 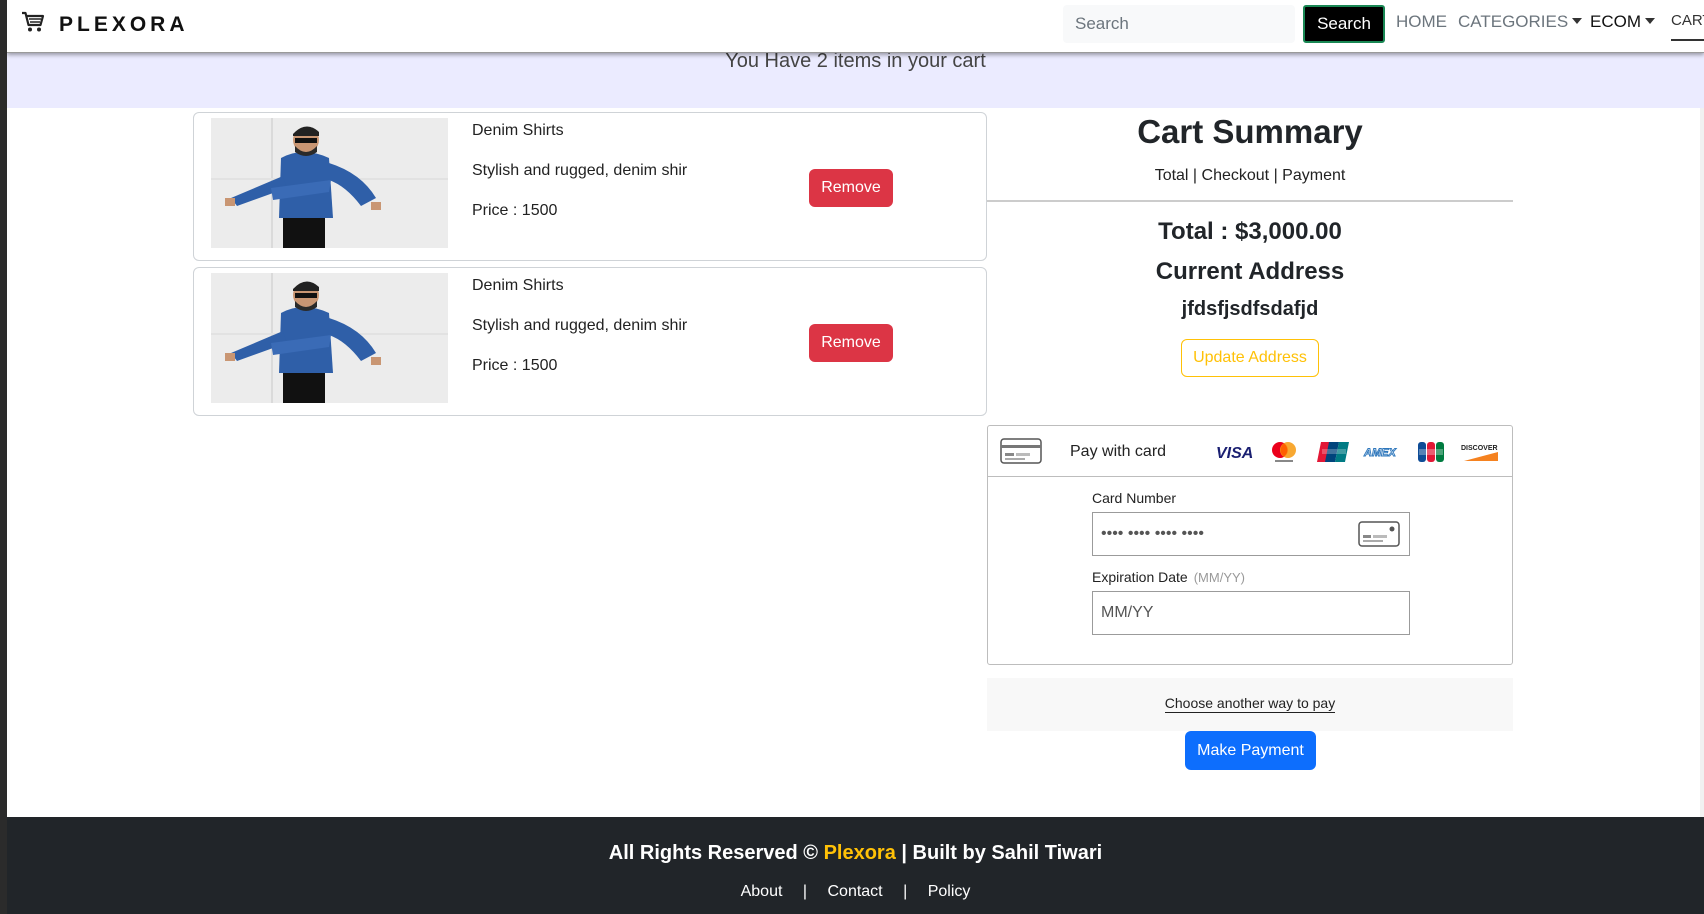 I want to click on footer-link-policy: Policy, so click(x=949, y=892).